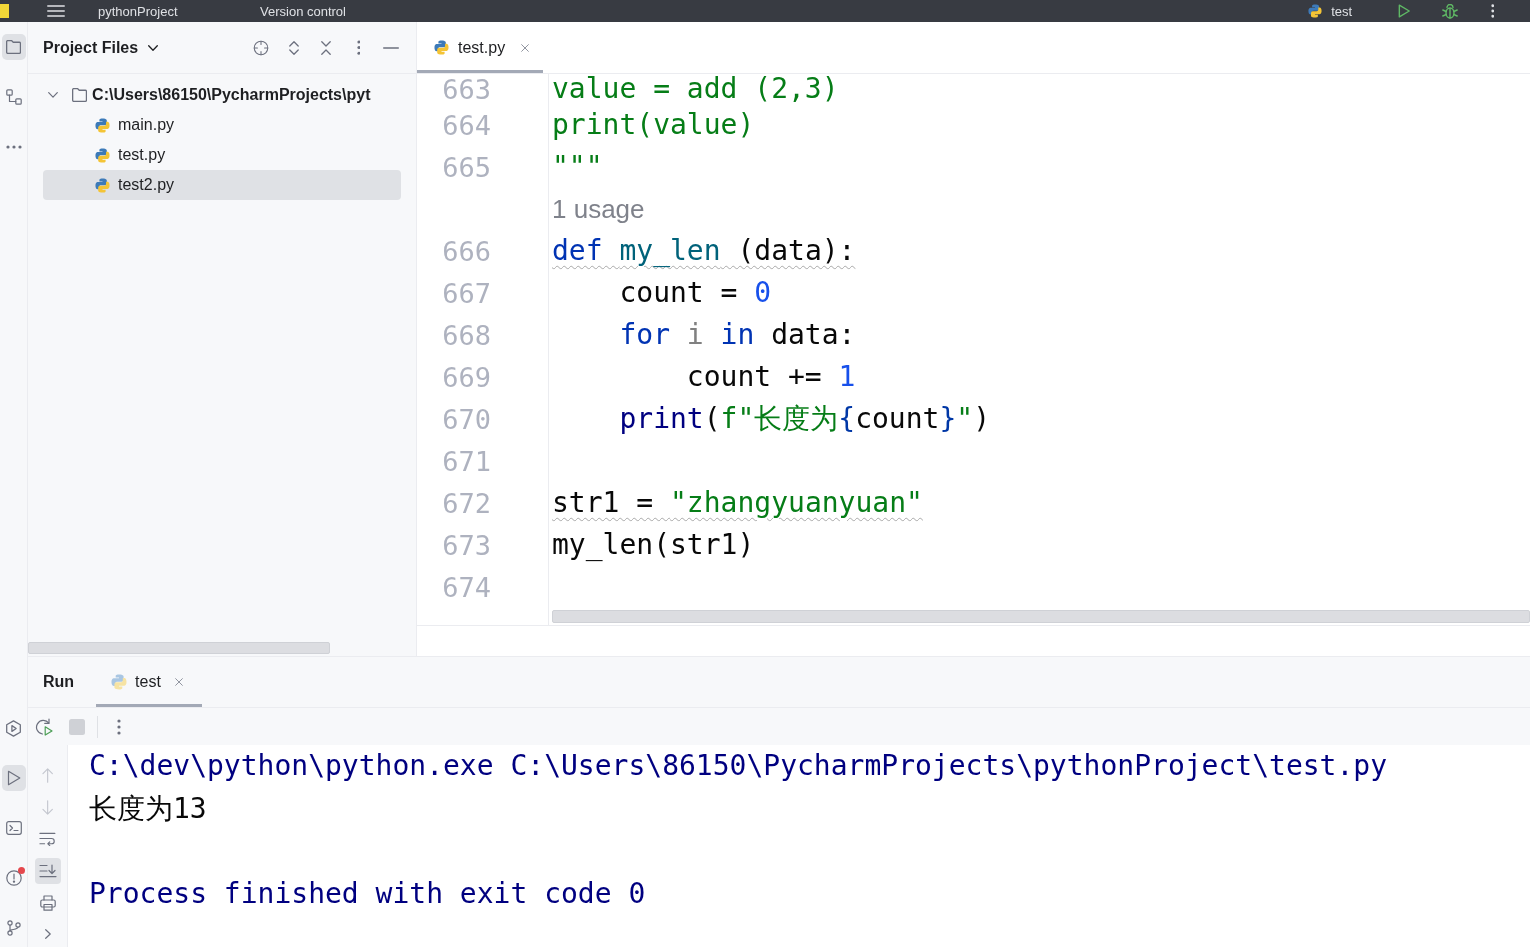 The width and height of the screenshot is (1530, 947). Describe the element at coordinates (149, 682) in the screenshot. I see `run-tab: test` at that location.